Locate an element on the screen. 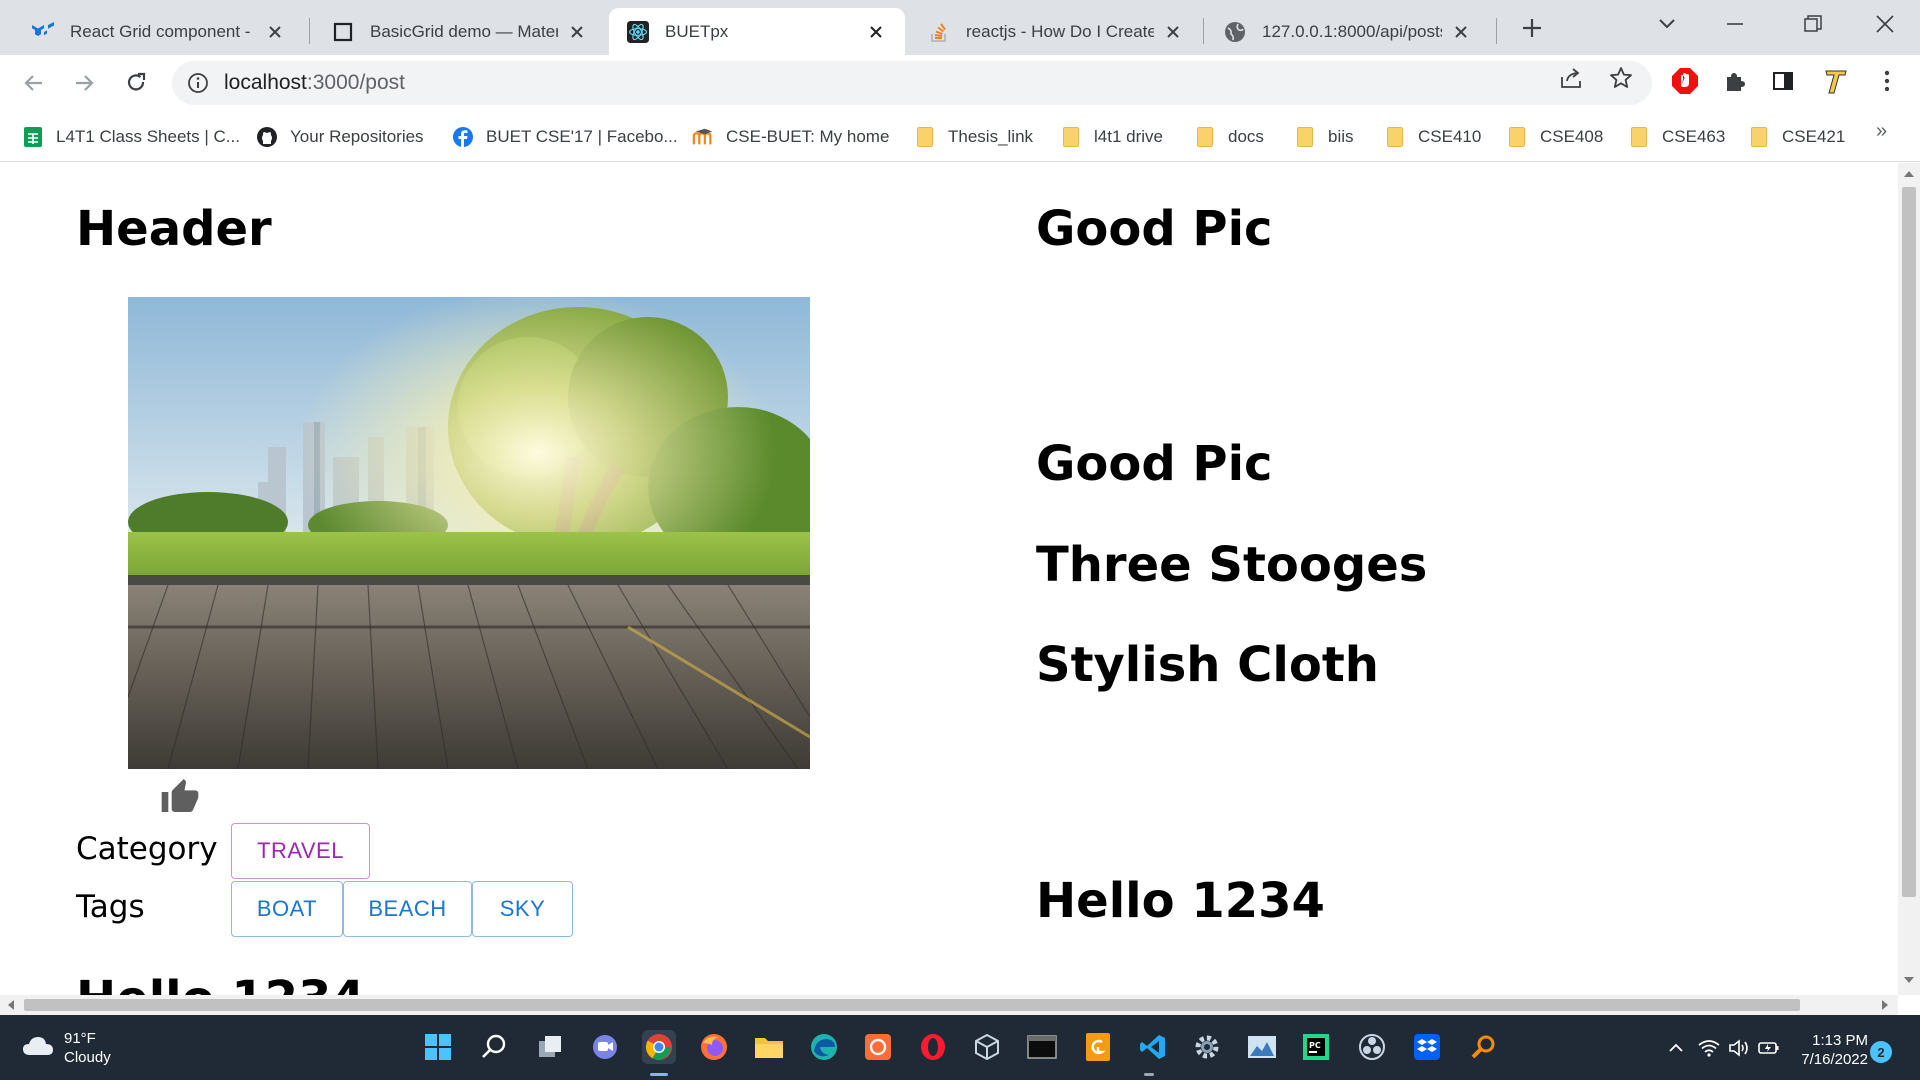 The height and width of the screenshot is (1080, 1920). teams-chat-icon is located at coordinates (605, 1047).